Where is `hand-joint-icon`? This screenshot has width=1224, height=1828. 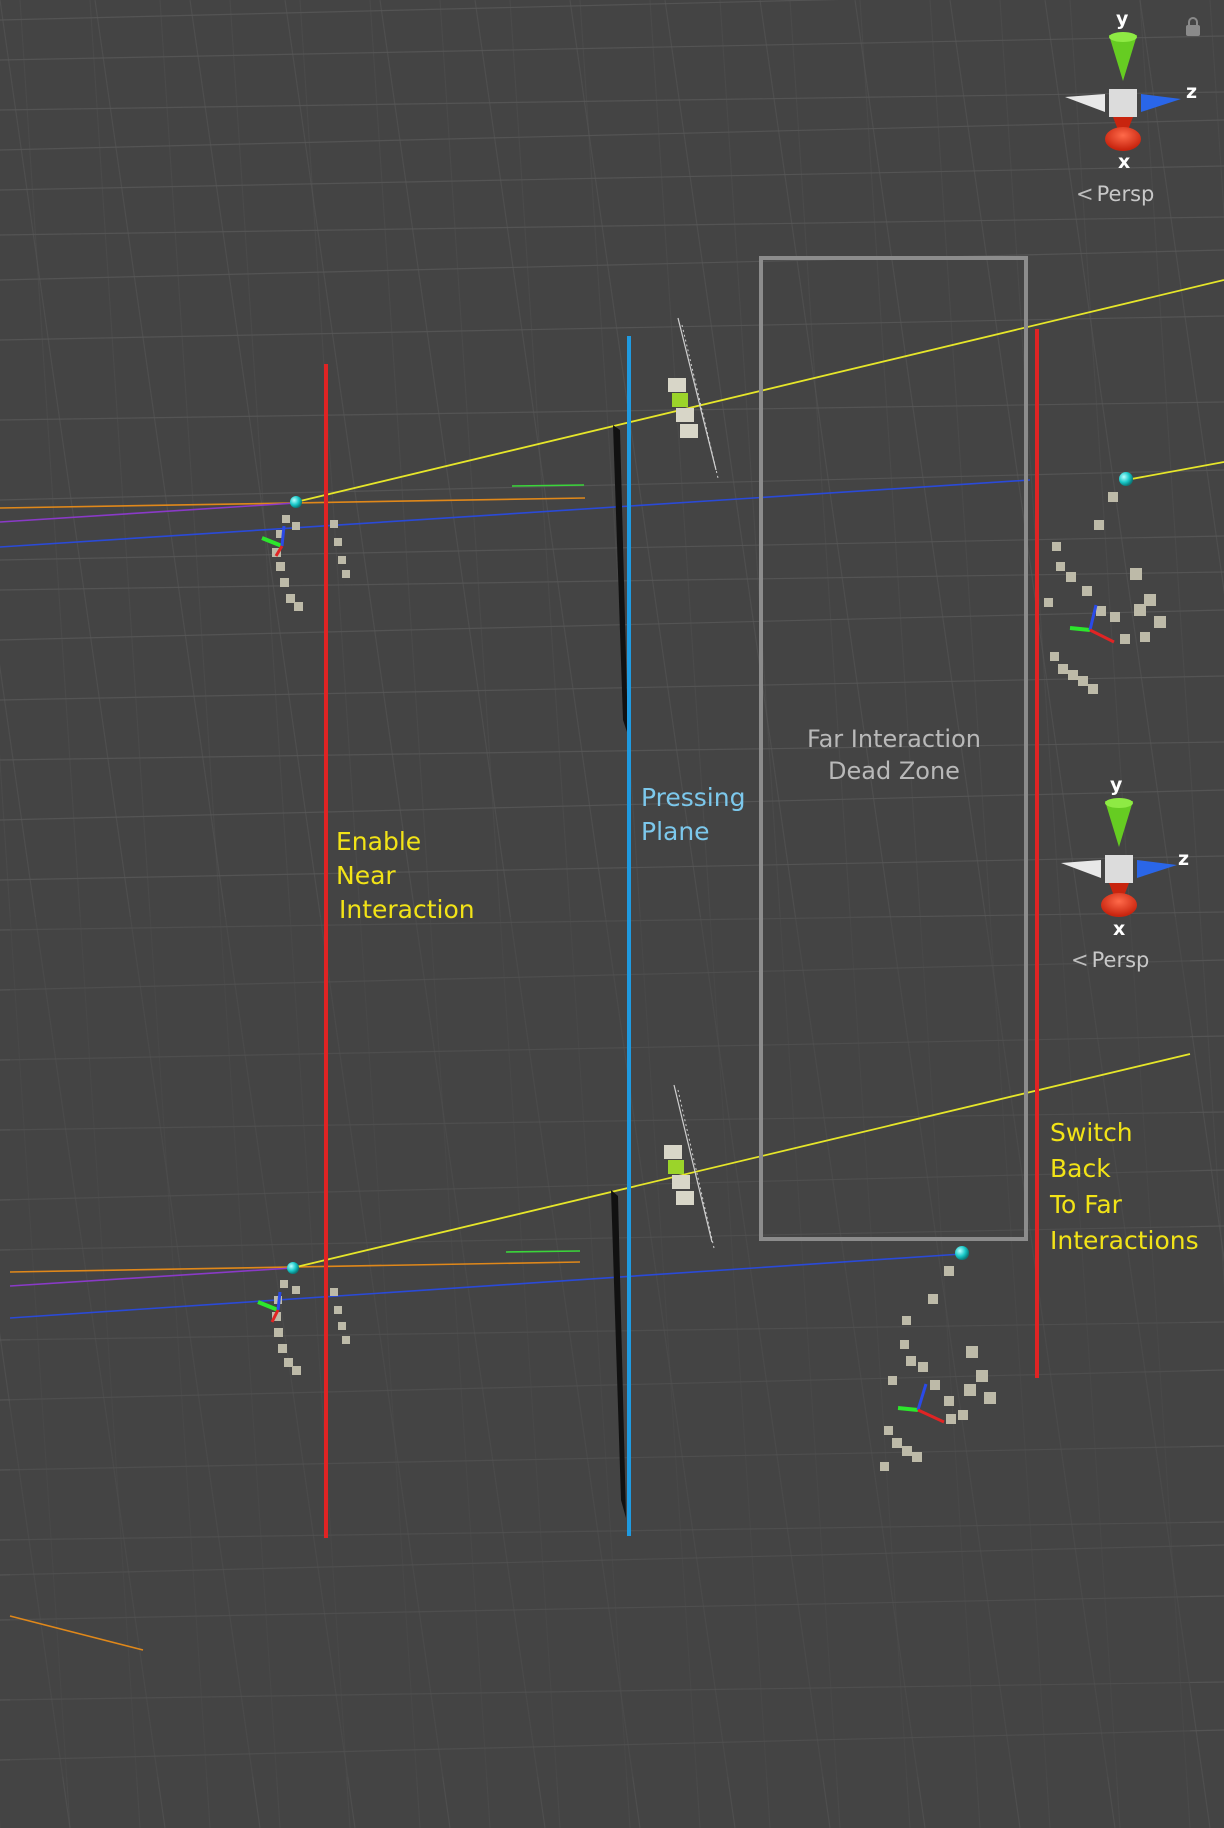
hand-joint-icon is located at coordinates (1105, 583).